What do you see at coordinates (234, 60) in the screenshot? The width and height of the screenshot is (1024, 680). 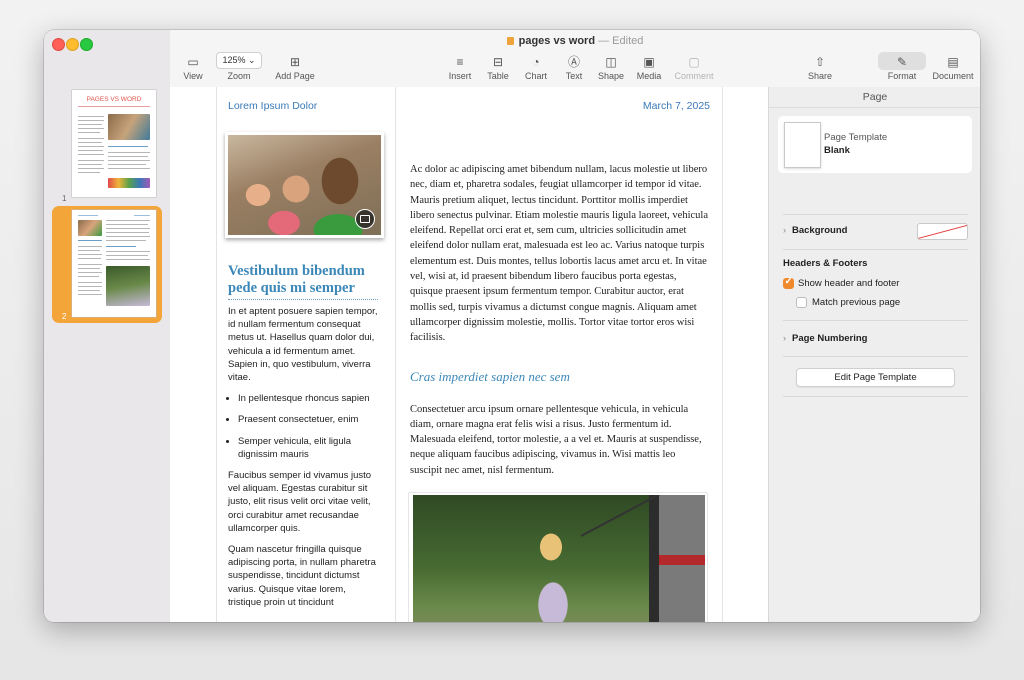 I see `zoom-value: 125%` at bounding box center [234, 60].